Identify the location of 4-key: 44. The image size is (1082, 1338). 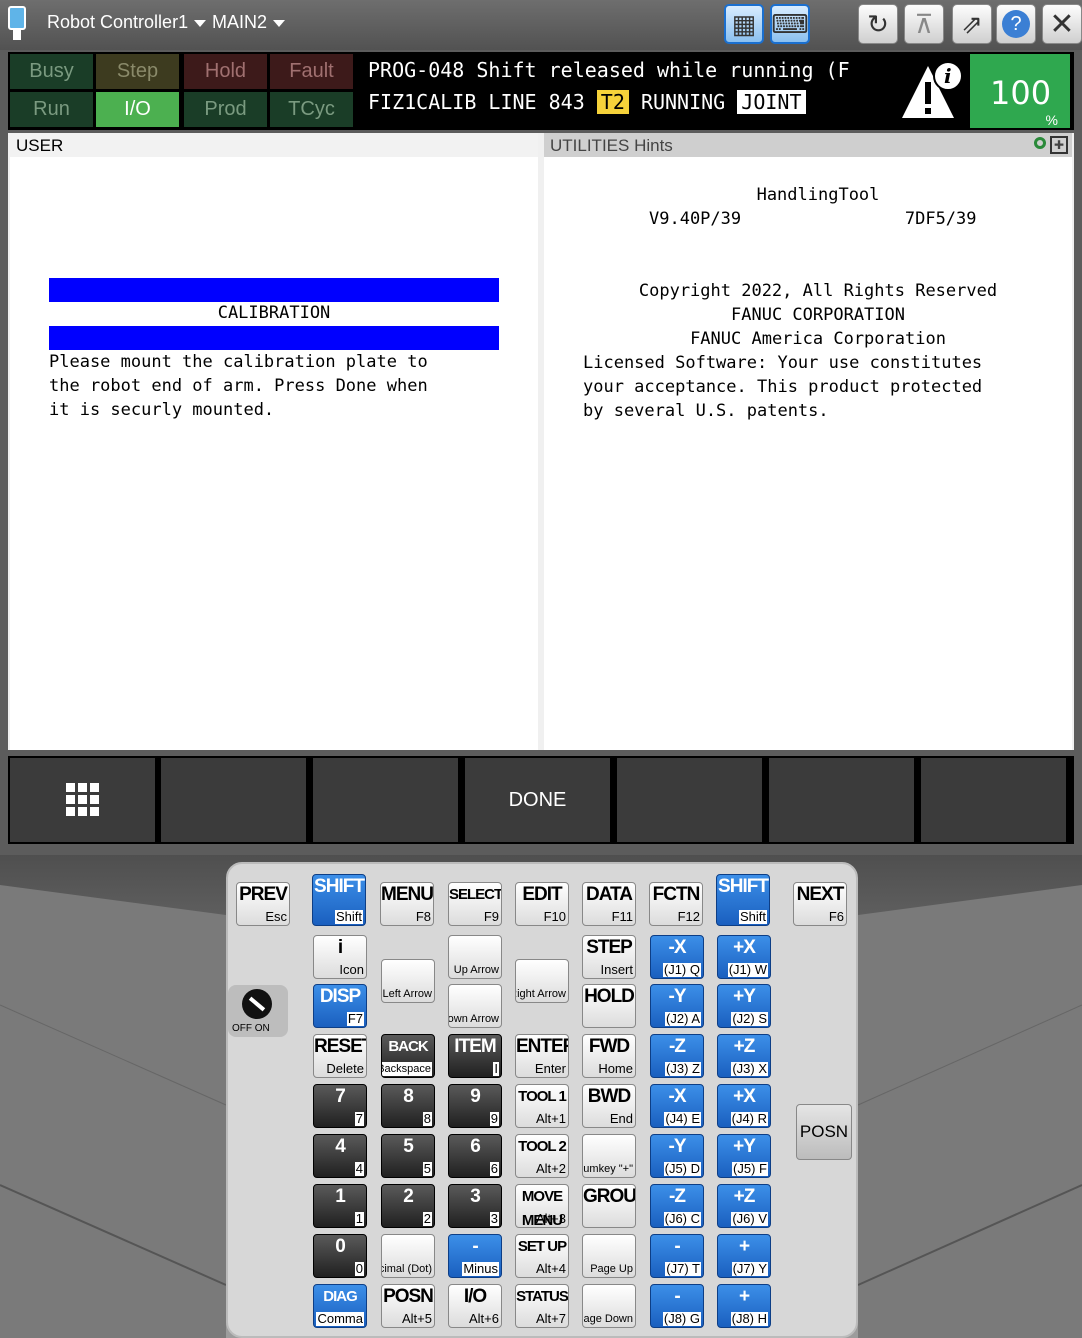
(340, 1156).